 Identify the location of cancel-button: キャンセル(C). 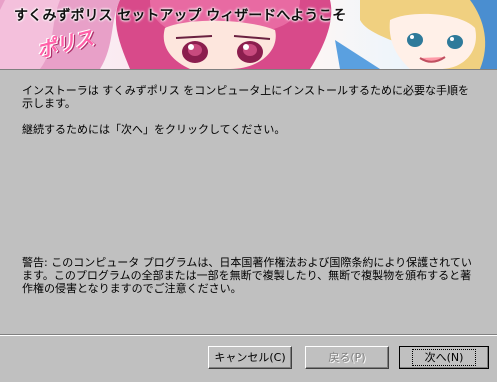
(250, 357).